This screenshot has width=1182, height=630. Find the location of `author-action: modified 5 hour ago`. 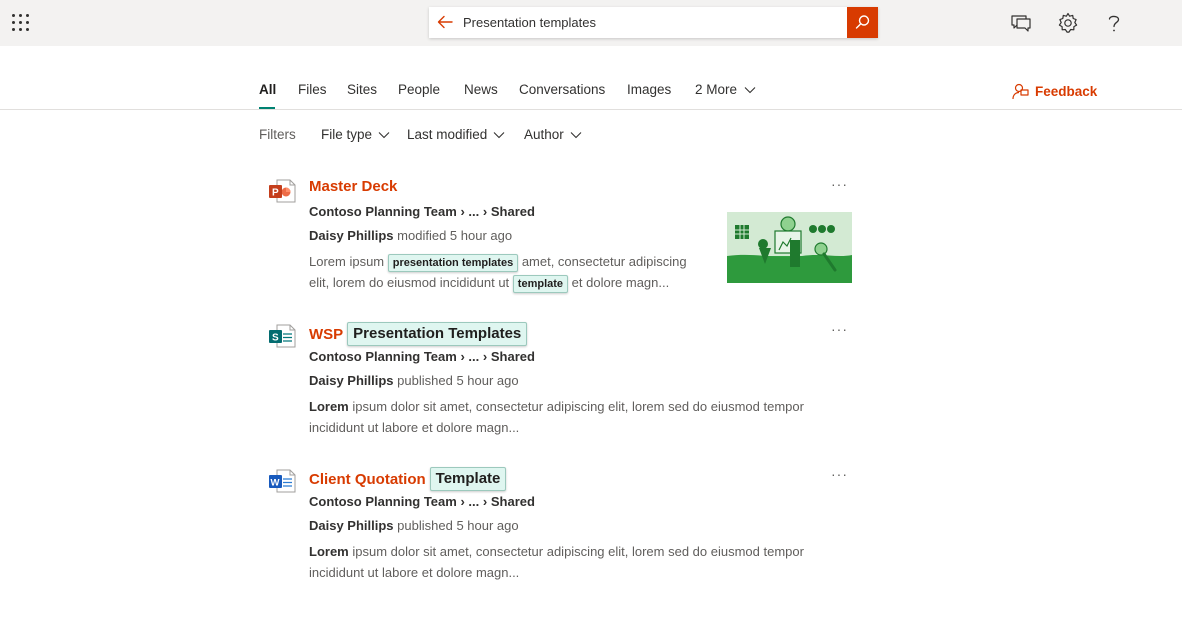

author-action: modified 5 hour ago is located at coordinates (455, 235).